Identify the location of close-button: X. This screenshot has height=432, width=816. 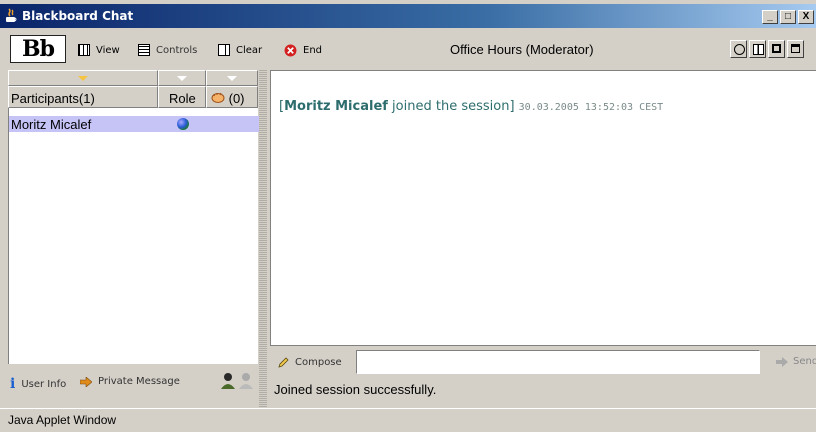
(806, 17).